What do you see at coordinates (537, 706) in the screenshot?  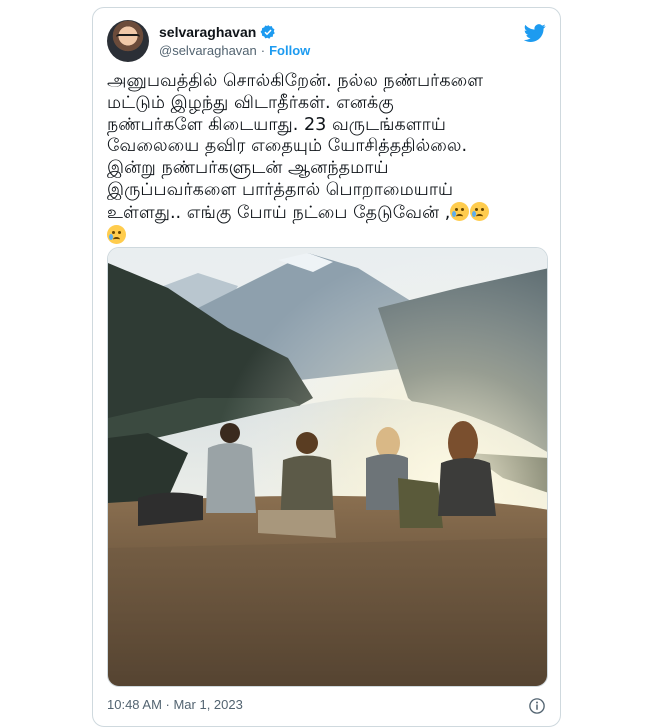 I see `info-icon` at bounding box center [537, 706].